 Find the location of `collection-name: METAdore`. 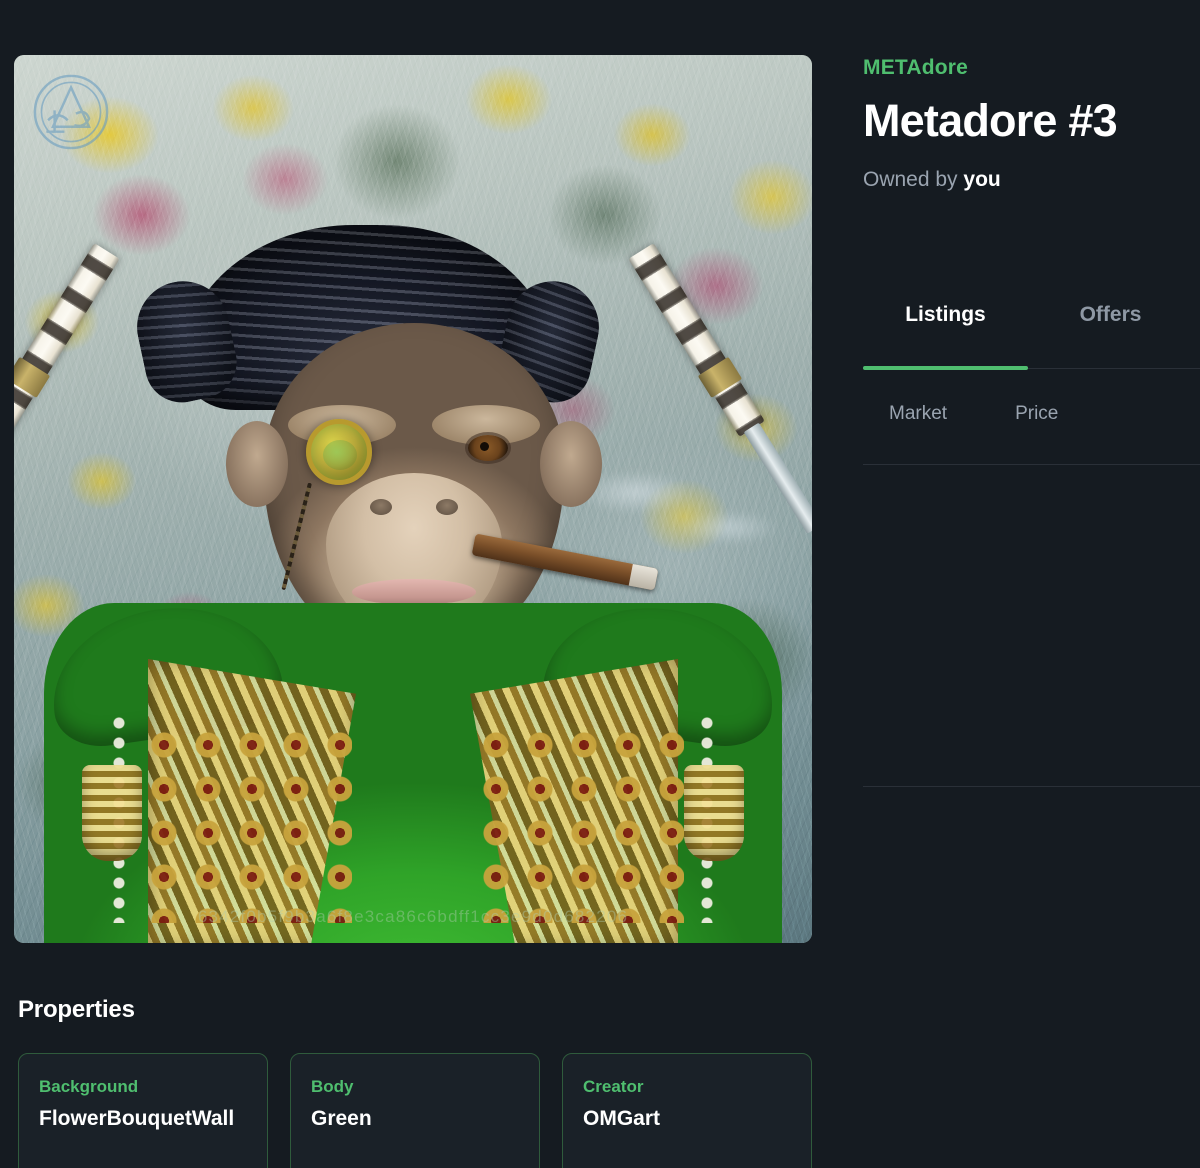

collection-name: METAdore is located at coordinates (1031, 67).